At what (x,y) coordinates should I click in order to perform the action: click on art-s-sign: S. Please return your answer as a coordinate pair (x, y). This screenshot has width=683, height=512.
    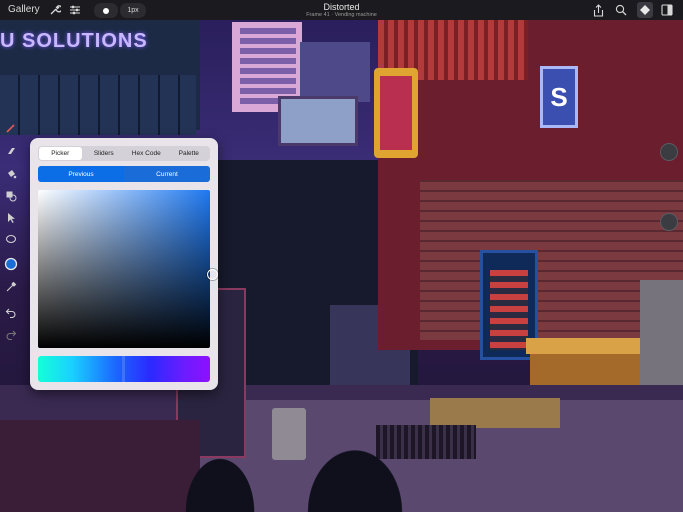
    Looking at the image, I should click on (559, 97).